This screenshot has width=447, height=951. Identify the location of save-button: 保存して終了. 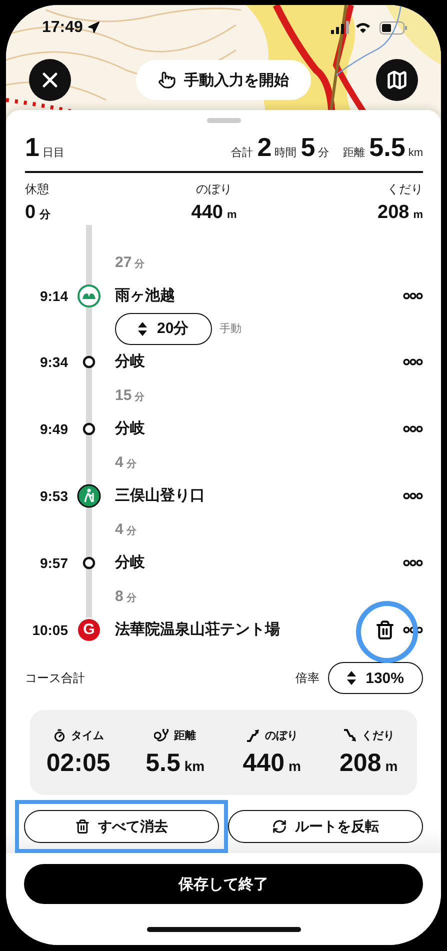
(223, 884).